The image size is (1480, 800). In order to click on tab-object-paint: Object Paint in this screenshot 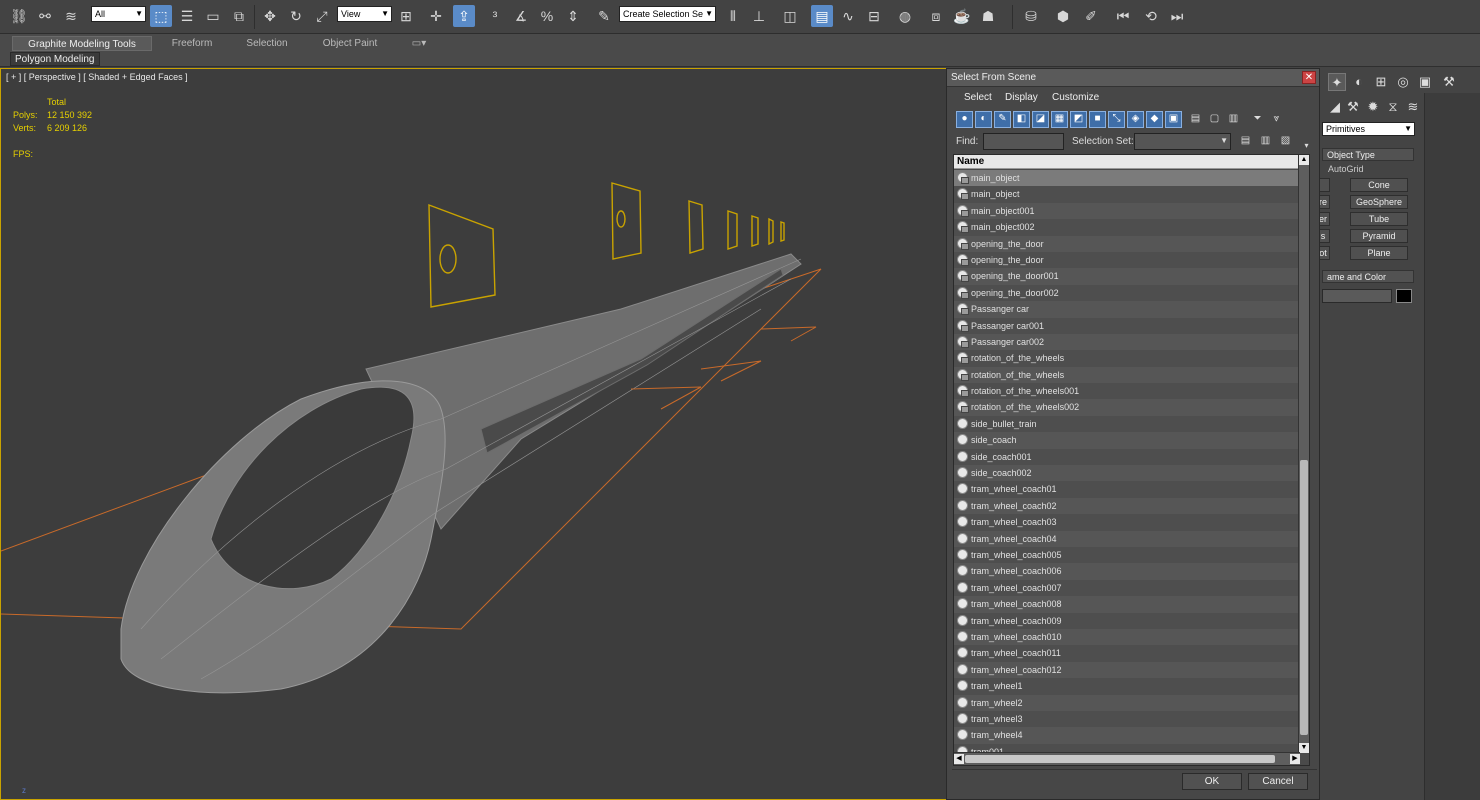, I will do `click(350, 43)`.